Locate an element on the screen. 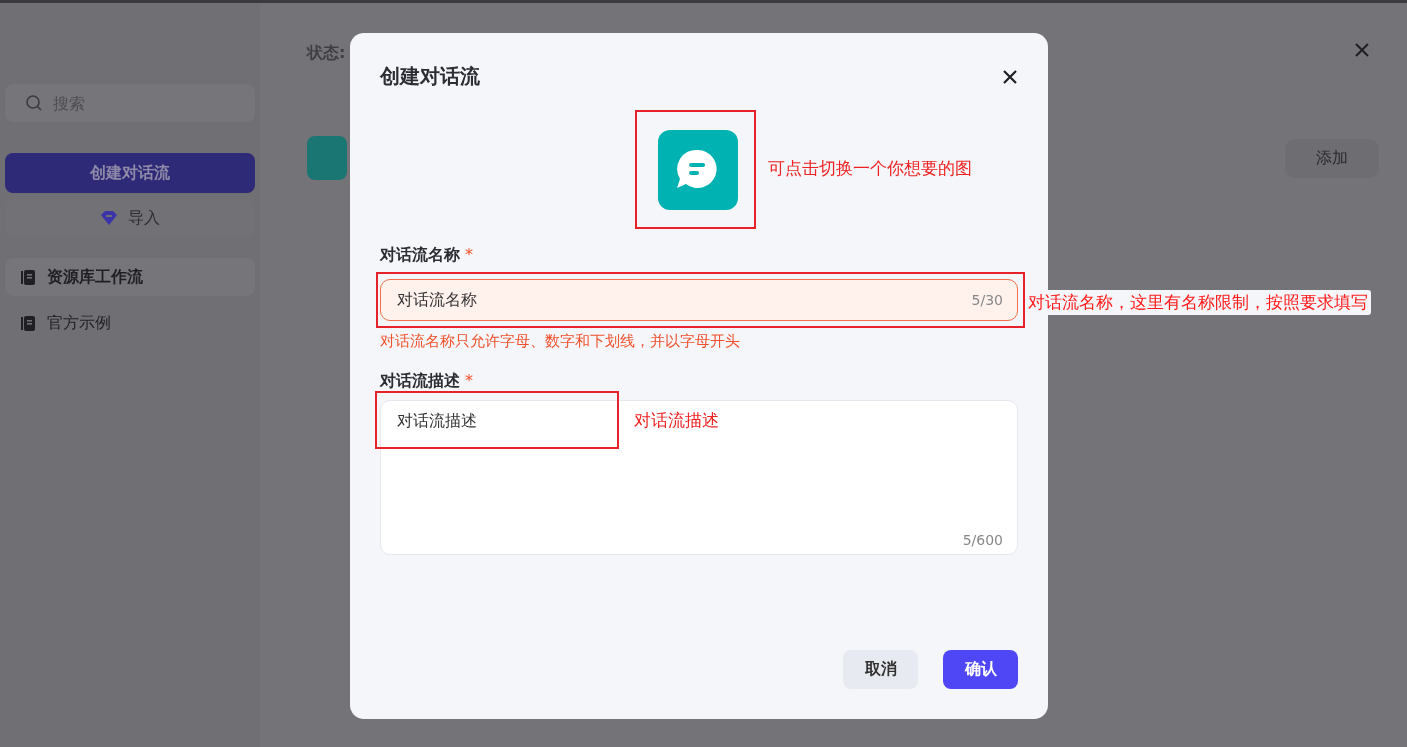  cancel-button: 取消 is located at coordinates (880, 669).